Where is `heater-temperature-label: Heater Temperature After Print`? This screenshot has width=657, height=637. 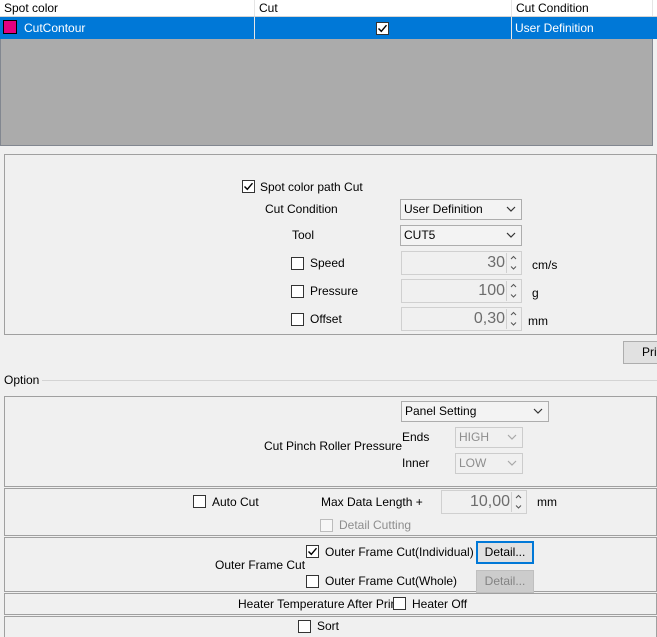
heater-temperature-label: Heater Temperature After Print is located at coordinates (319, 604).